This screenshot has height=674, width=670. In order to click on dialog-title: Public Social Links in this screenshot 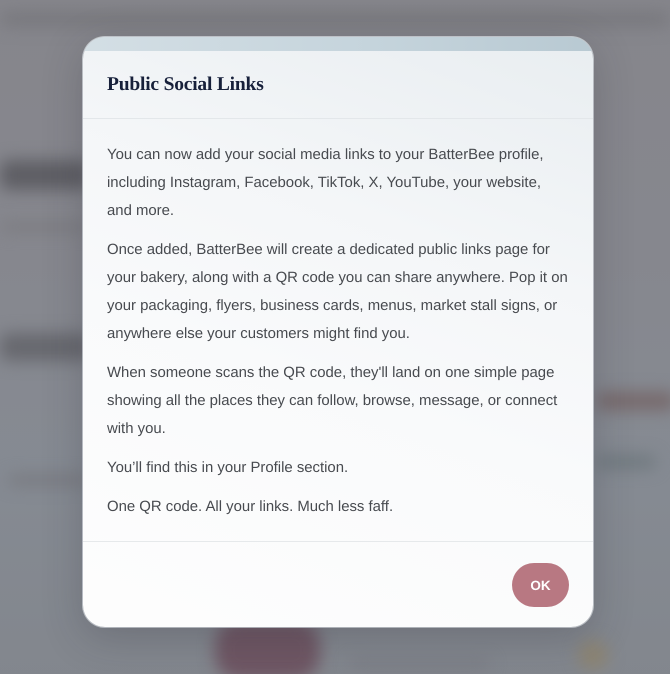, I will do `click(185, 85)`.